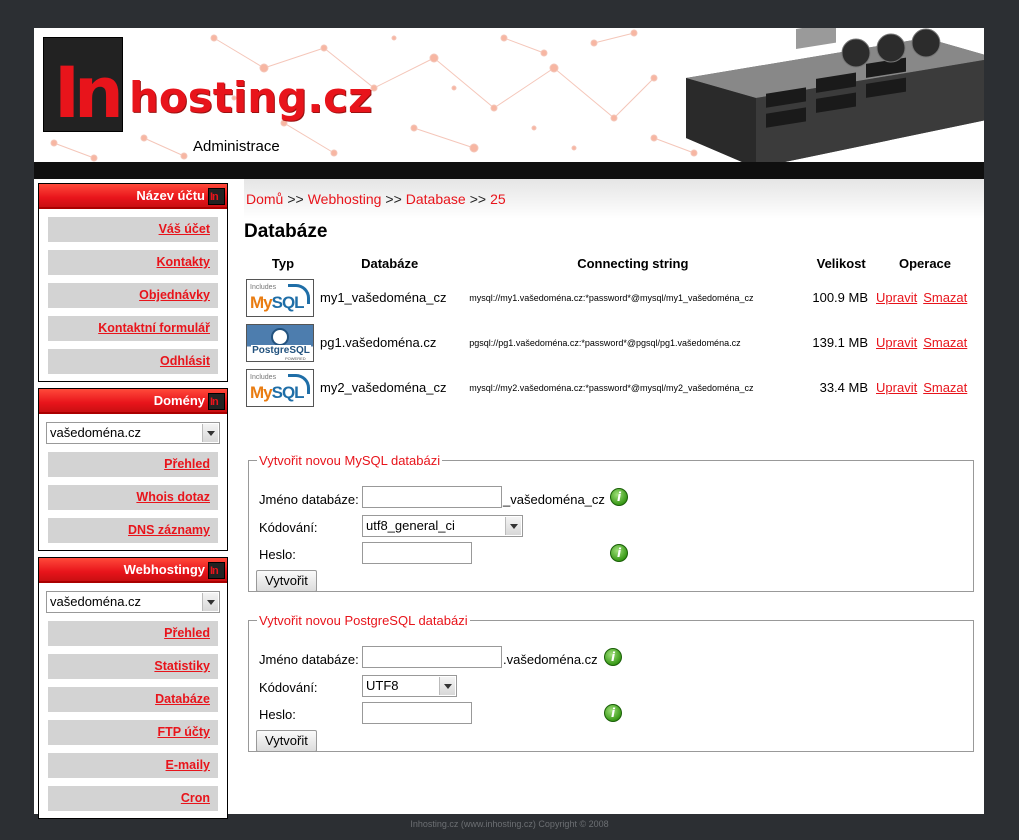  Describe the element at coordinates (261, 302) in the screenshot. I see `mysql-logo-name-a: My` at that location.